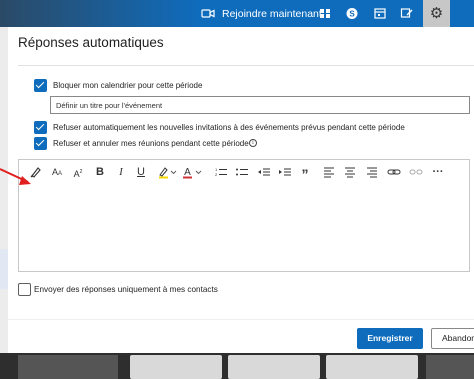  Describe the element at coordinates (325, 13) in the screenshot. I see `grid-icon` at that location.